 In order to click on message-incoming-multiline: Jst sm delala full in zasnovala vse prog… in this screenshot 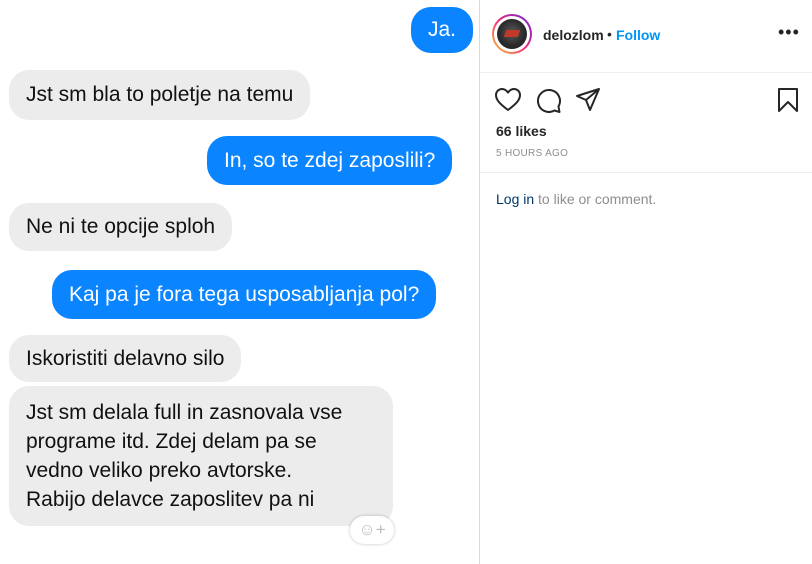, I will do `click(201, 456)`.